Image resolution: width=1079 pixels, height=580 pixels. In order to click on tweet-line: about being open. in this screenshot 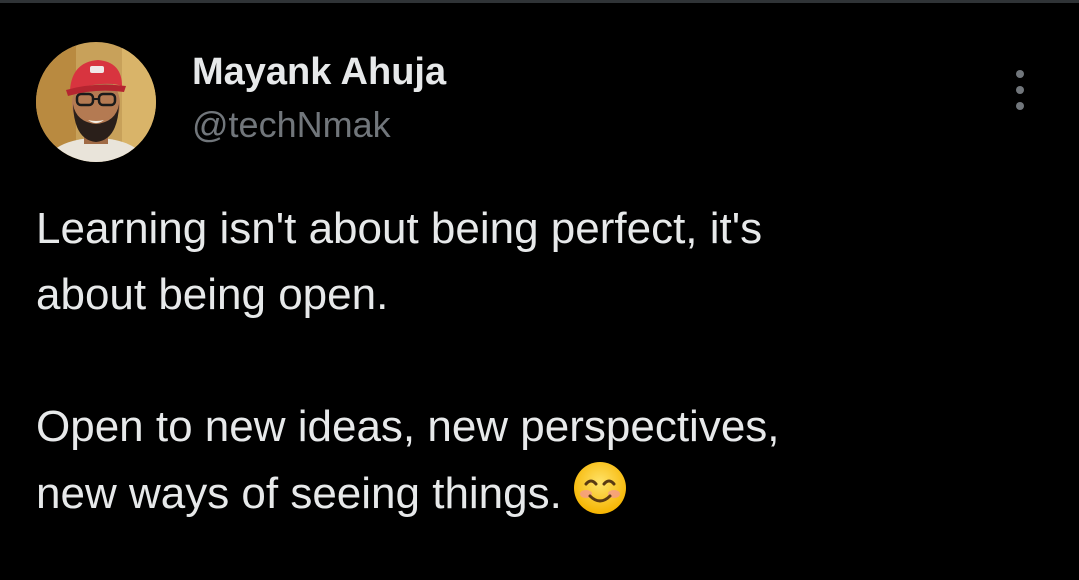, I will do `click(212, 294)`.